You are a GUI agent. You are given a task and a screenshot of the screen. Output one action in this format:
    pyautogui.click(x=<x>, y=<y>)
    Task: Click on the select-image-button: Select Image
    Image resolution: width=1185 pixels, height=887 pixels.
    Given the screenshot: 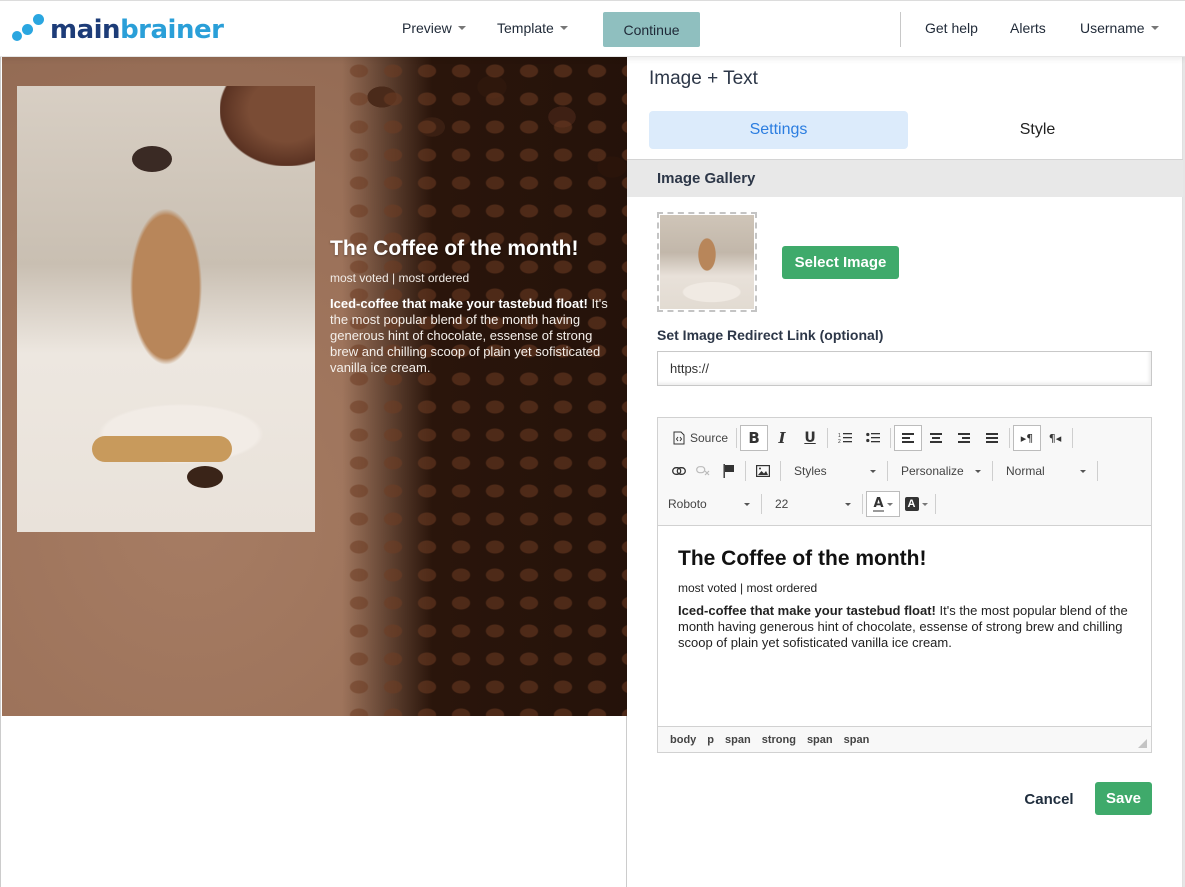 What is the action you would take?
    pyautogui.click(x=840, y=262)
    